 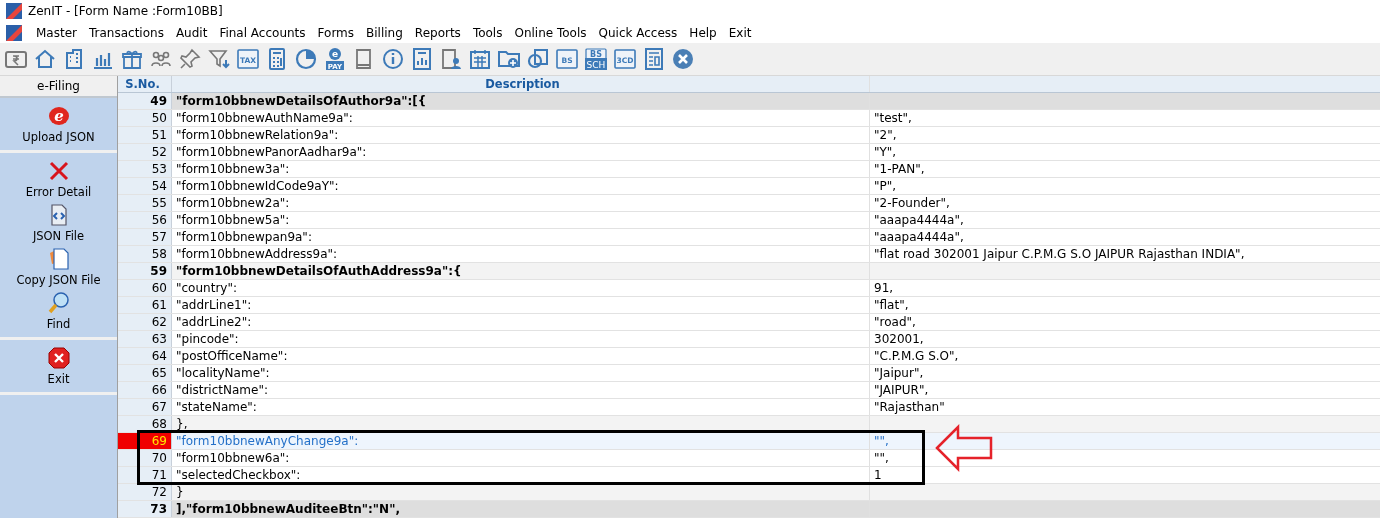 What do you see at coordinates (521, 390) in the screenshot?
I see `table-cell: "districtName":` at bounding box center [521, 390].